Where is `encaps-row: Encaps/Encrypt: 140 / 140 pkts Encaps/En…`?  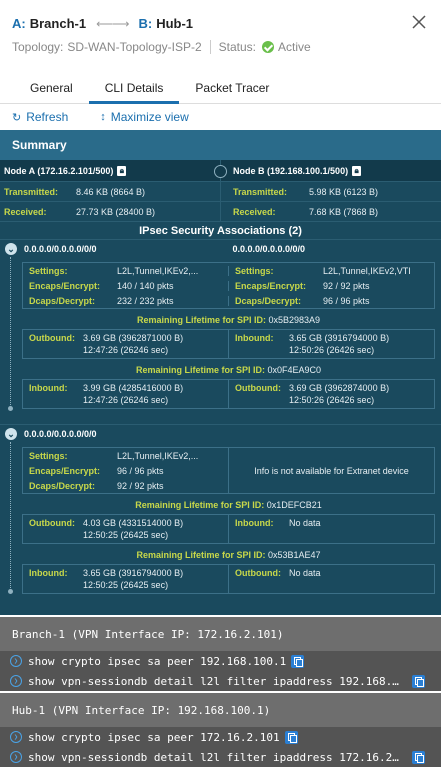 encaps-row: Encaps/Encrypt: 140 / 140 pkts Encaps/En… is located at coordinates (228, 285).